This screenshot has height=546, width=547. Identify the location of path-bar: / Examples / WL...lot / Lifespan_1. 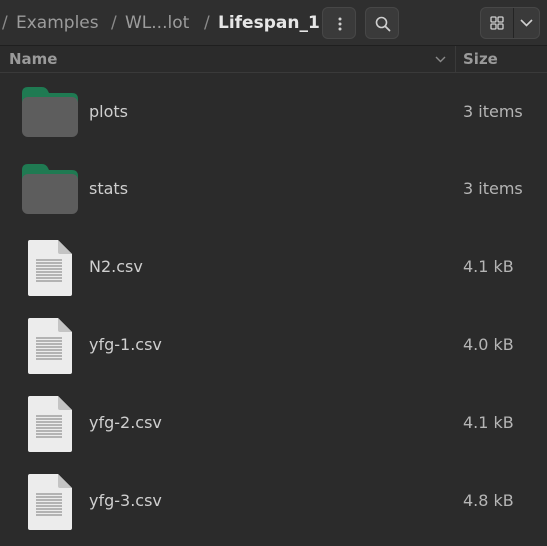
(273, 23).